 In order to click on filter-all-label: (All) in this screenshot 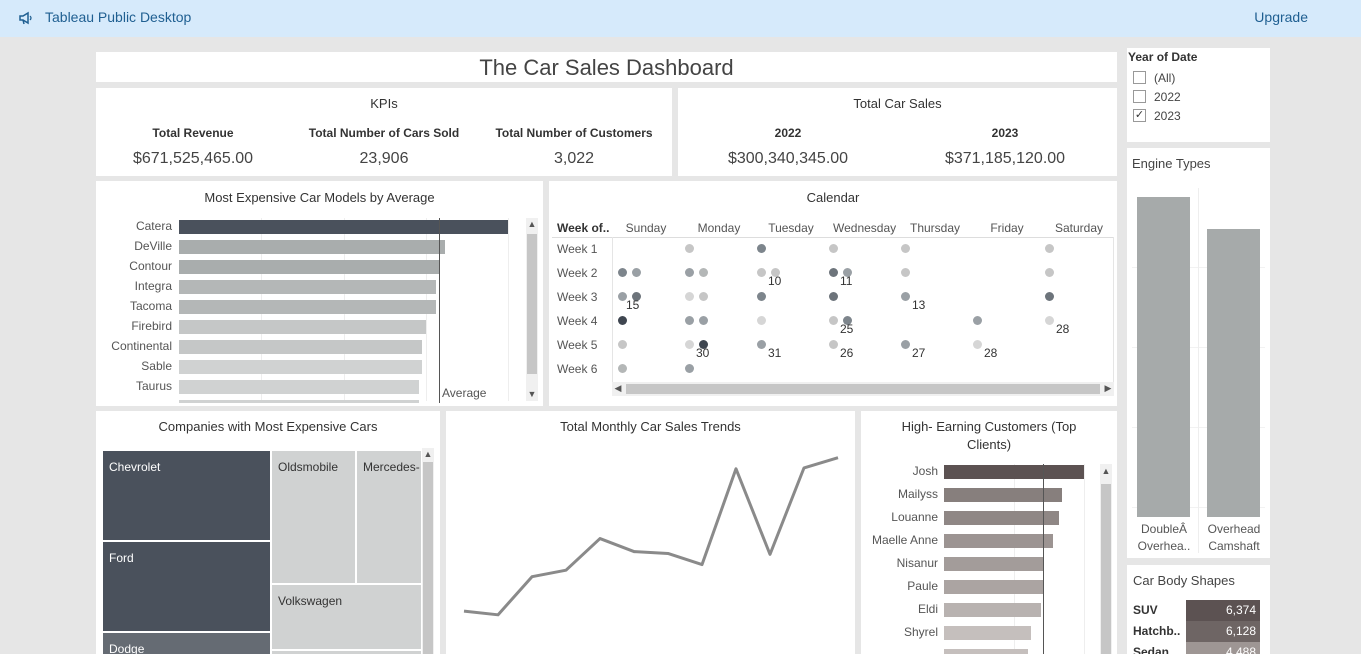, I will do `click(1164, 78)`.